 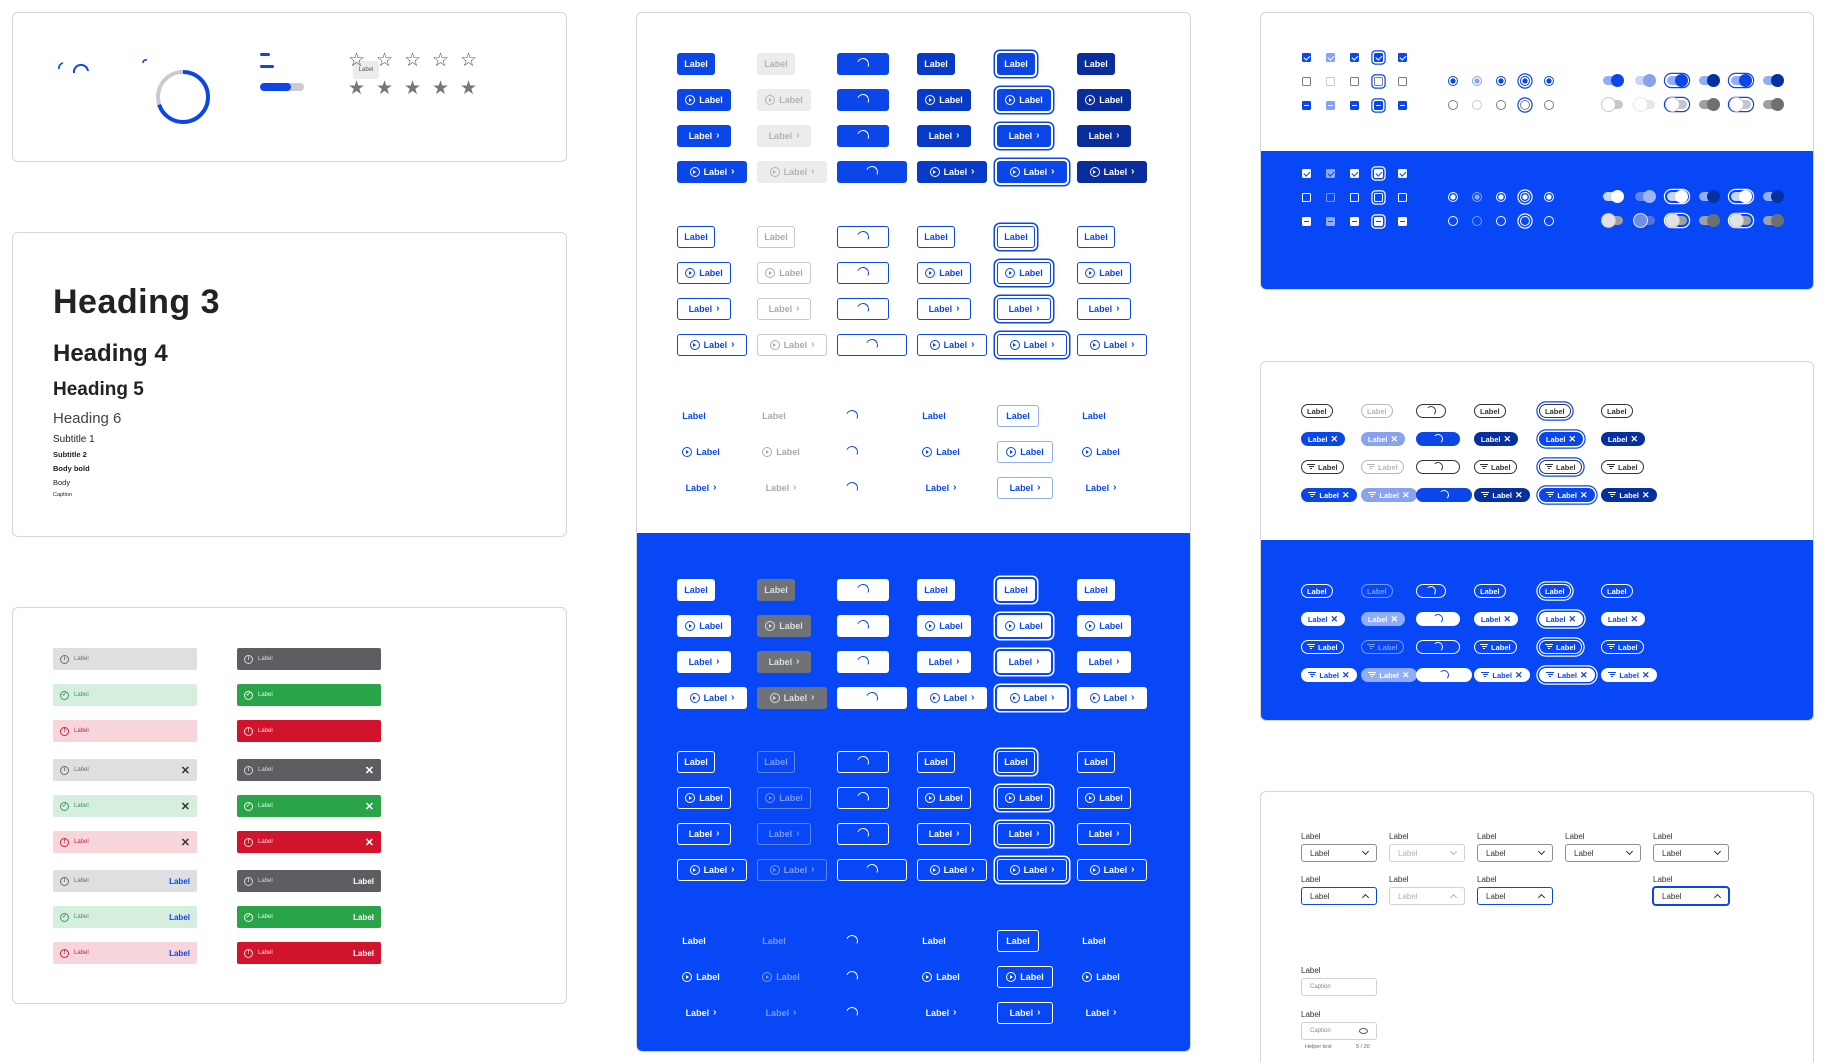 I want to click on star-outline-icon: ☆, so click(x=384, y=60).